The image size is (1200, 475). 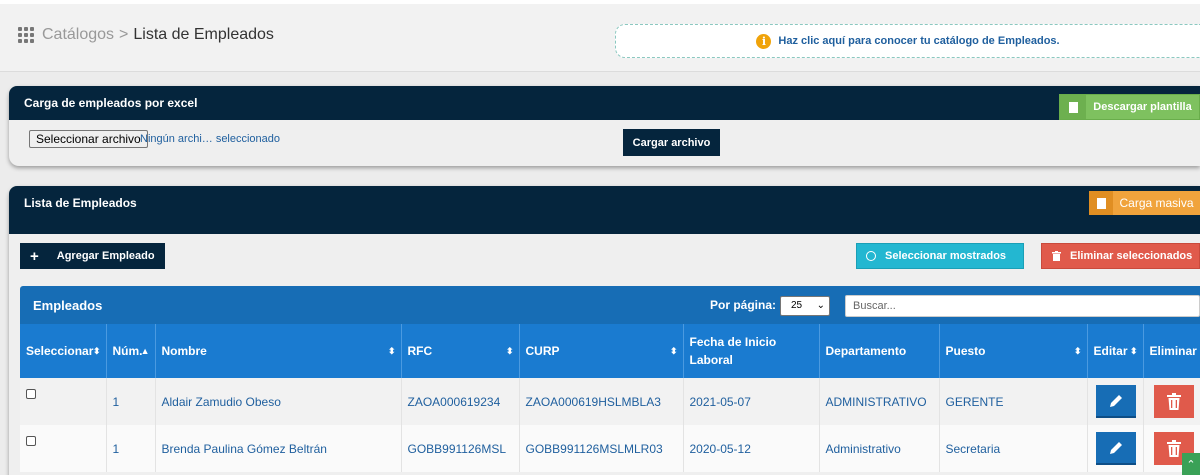 I want to click on cell-name: Aldair Zamudio Obeso, so click(x=278, y=401).